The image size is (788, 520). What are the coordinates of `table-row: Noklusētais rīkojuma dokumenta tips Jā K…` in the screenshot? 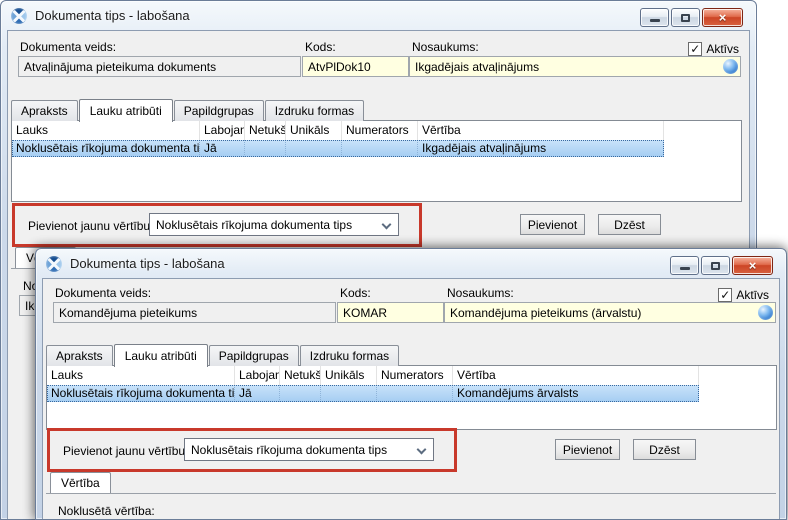 It's located at (411, 393).